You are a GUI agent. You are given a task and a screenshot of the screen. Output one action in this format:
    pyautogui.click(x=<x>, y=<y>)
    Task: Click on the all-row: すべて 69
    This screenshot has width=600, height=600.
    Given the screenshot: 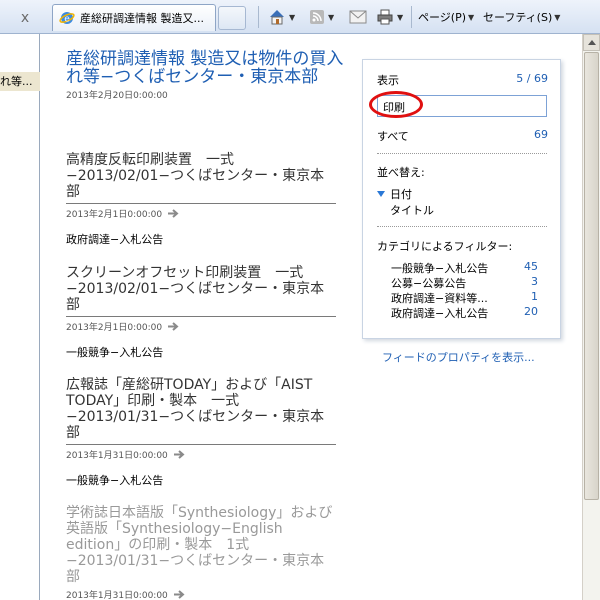 What is the action you would take?
    pyautogui.click(x=462, y=136)
    